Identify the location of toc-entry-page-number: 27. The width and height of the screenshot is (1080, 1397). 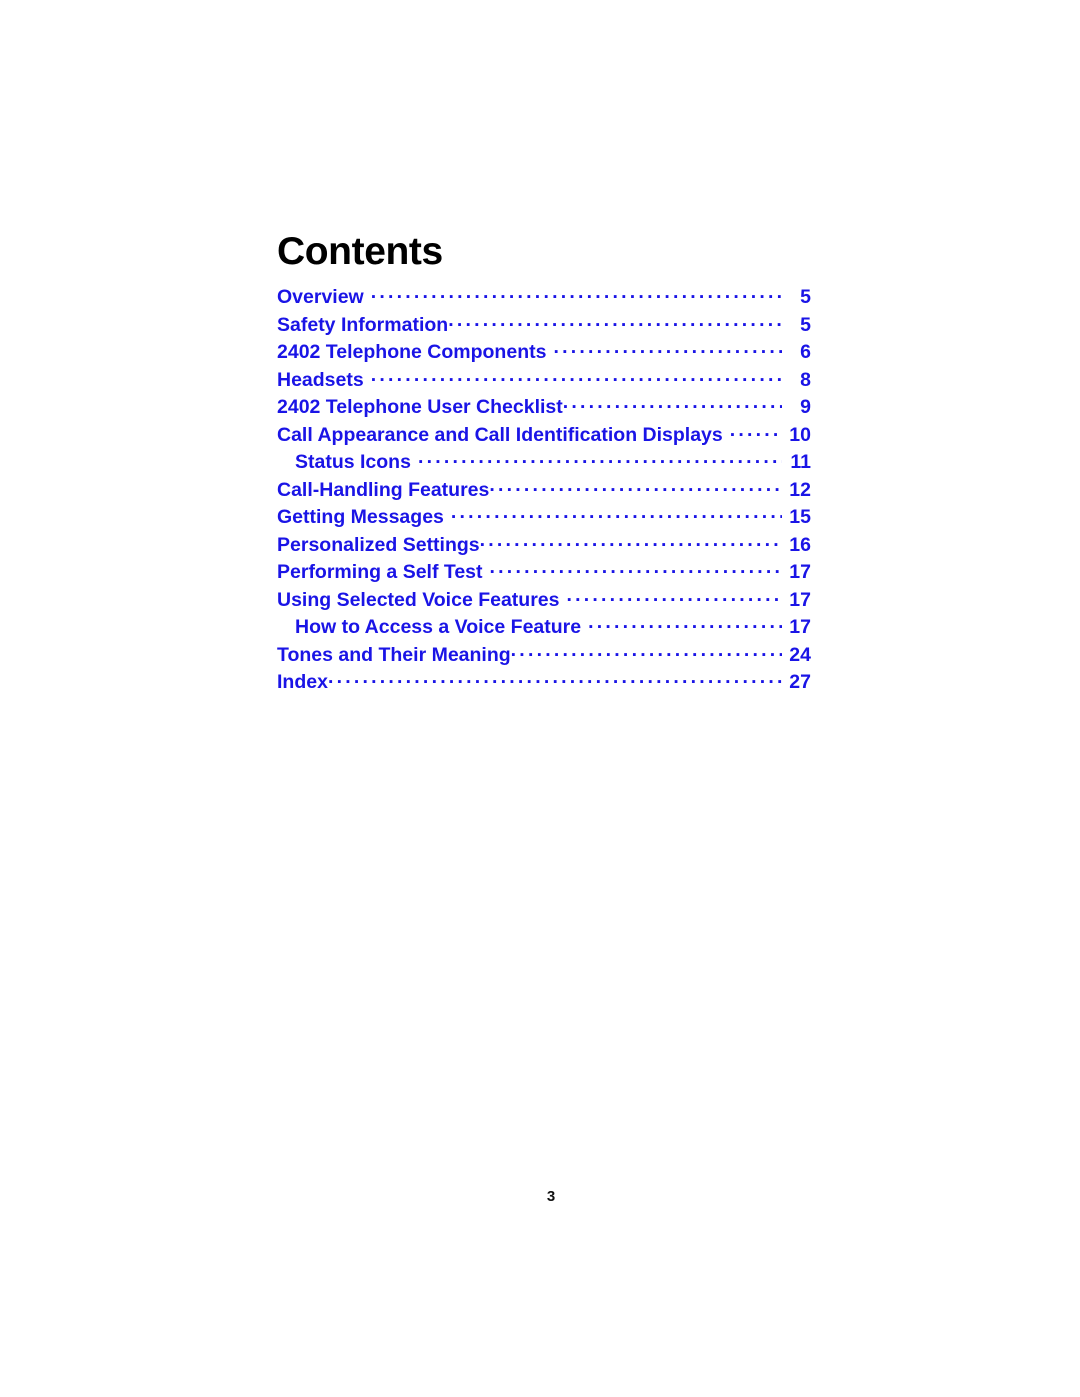
(800, 682).